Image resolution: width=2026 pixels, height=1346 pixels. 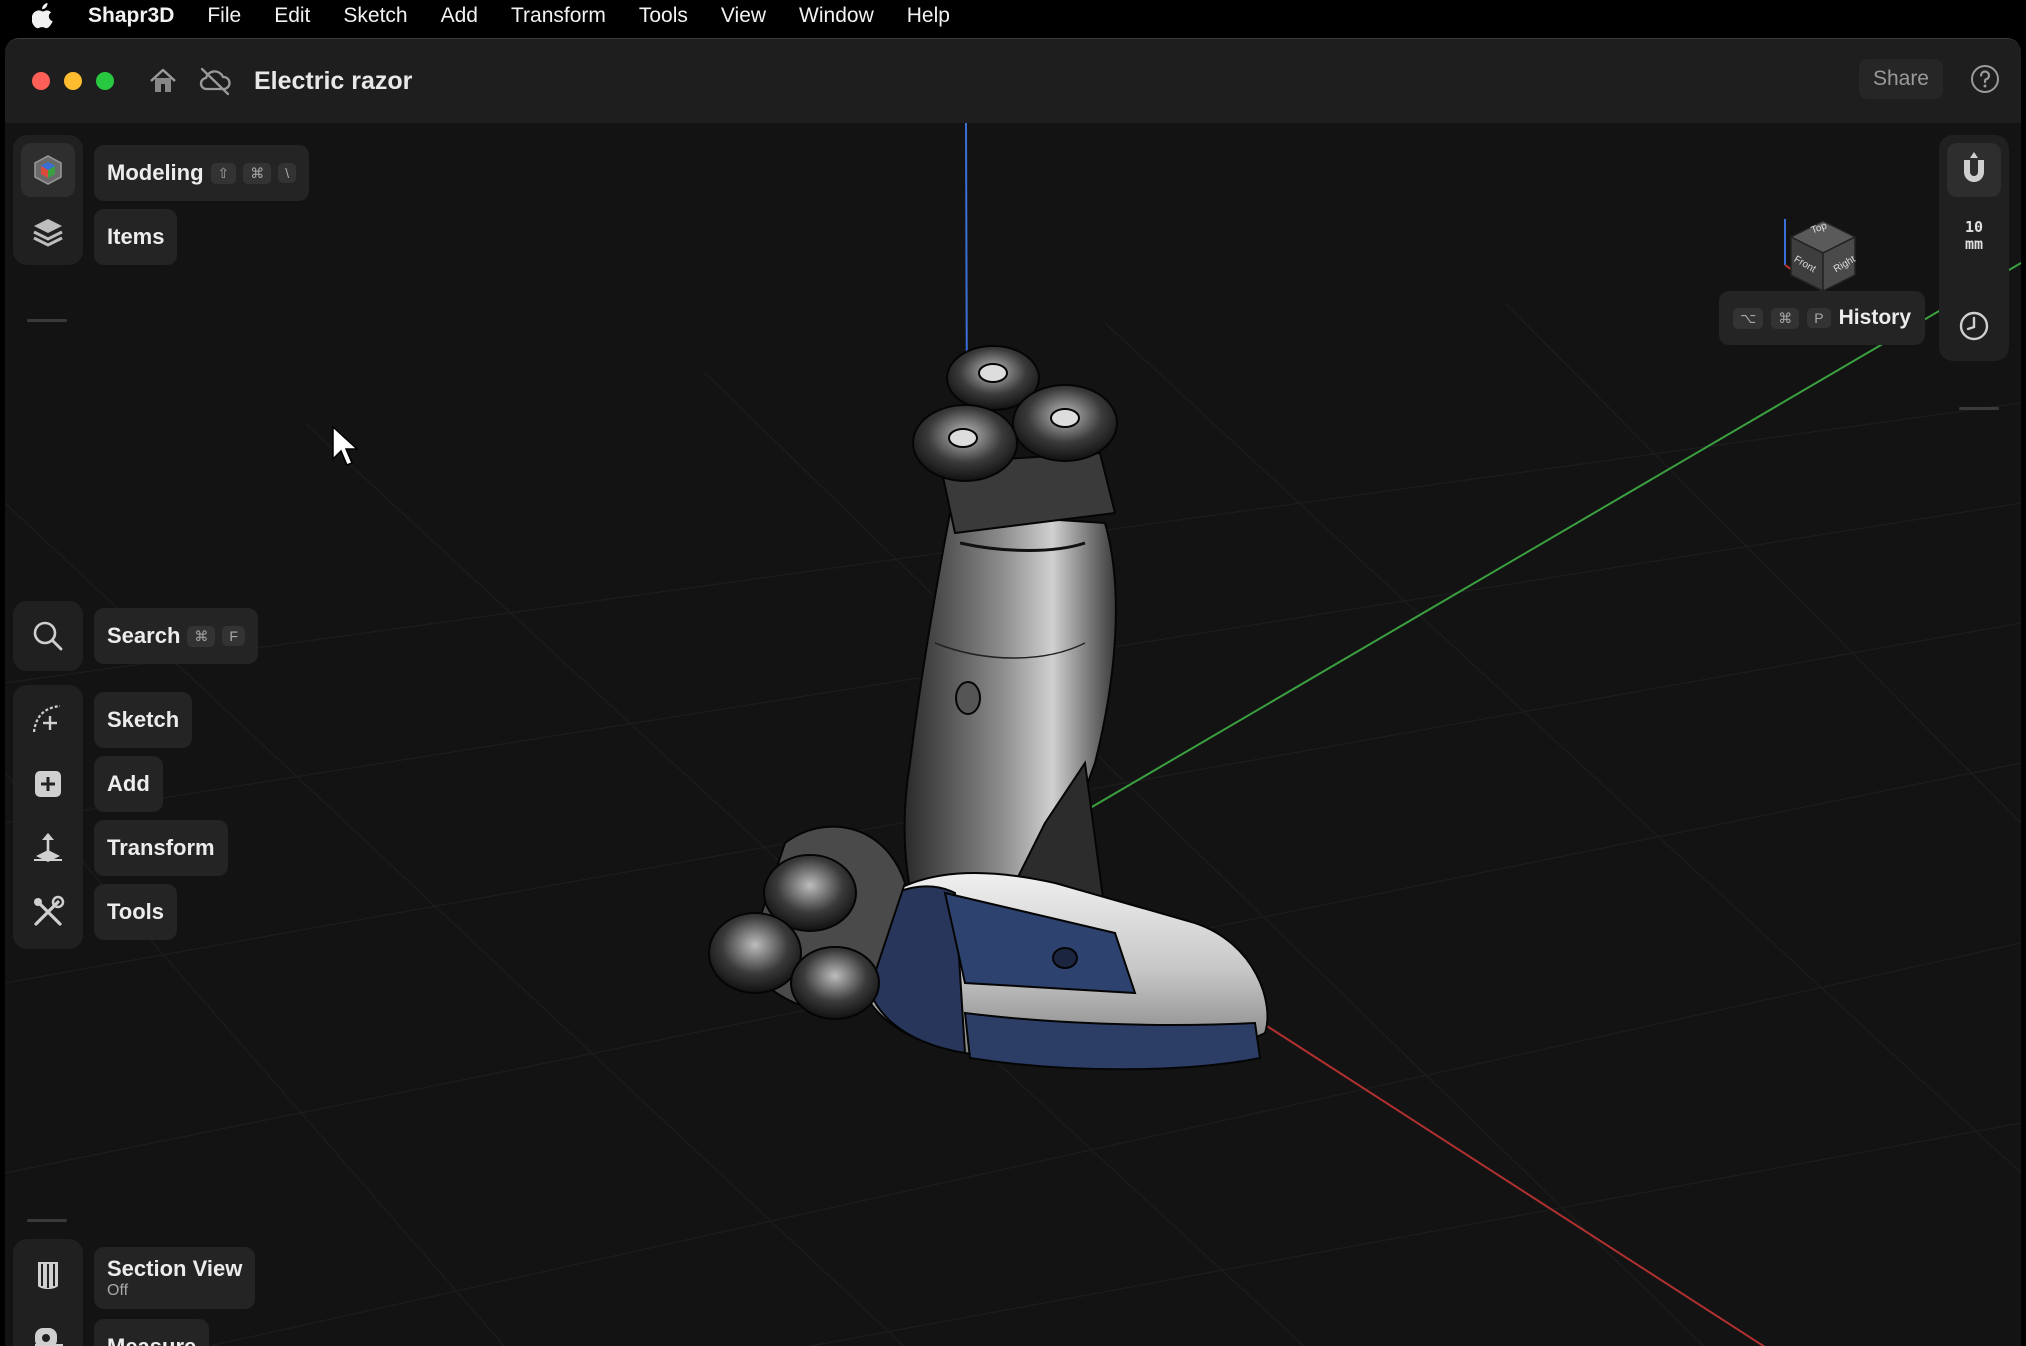 What do you see at coordinates (1013, 81) in the screenshot?
I see `title-bar: Electric razor Share` at bounding box center [1013, 81].